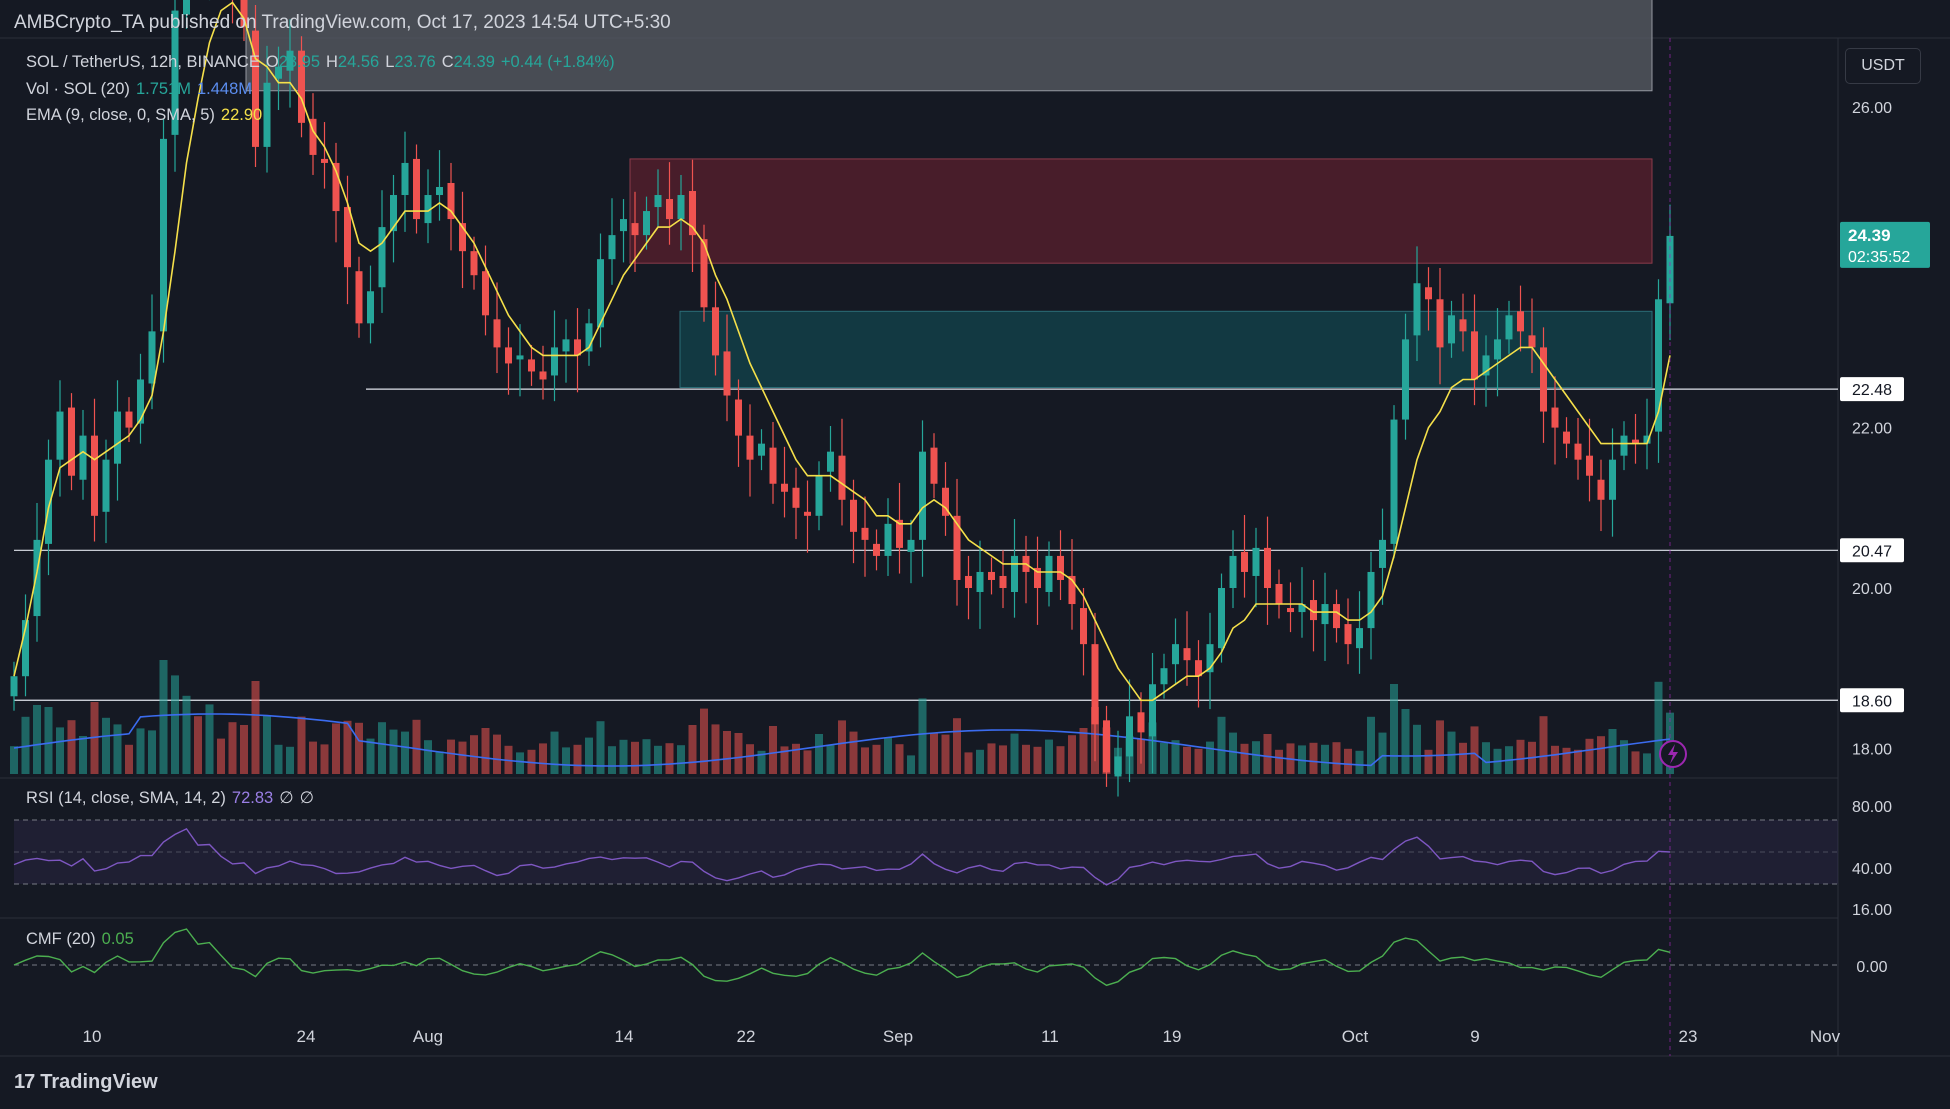 Image resolution: width=1950 pixels, height=1109 pixels. What do you see at coordinates (624, 1036) in the screenshot?
I see `x-tick-14: 14` at bounding box center [624, 1036].